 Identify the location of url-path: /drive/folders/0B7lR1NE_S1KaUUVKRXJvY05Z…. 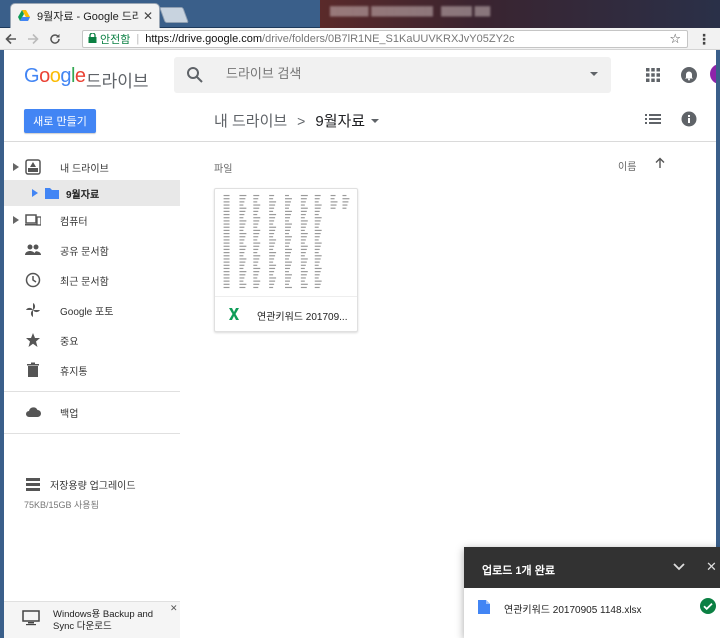
(388, 39).